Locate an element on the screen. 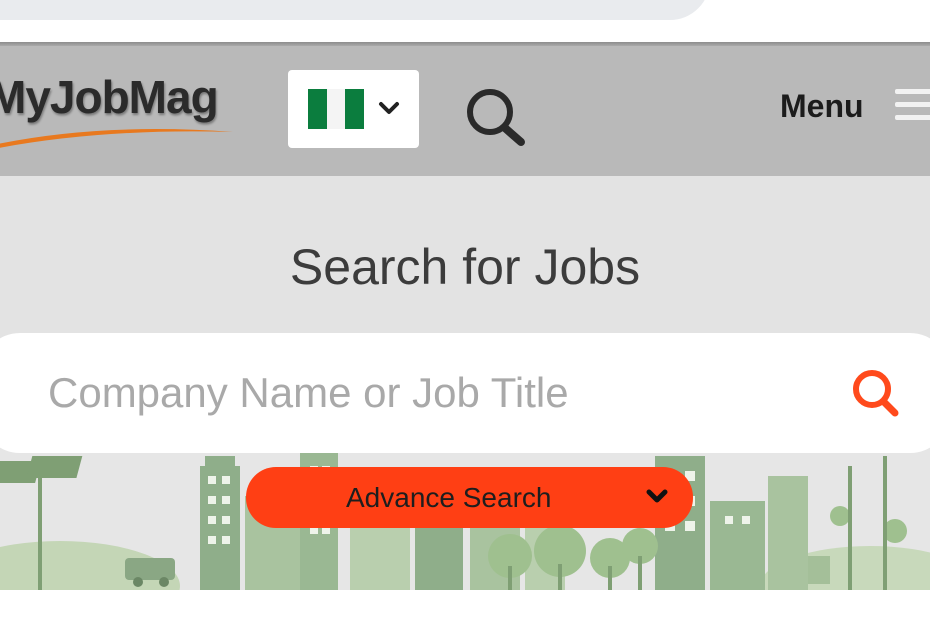 The image size is (930, 620). job-search-input is located at coordinates (428, 393).